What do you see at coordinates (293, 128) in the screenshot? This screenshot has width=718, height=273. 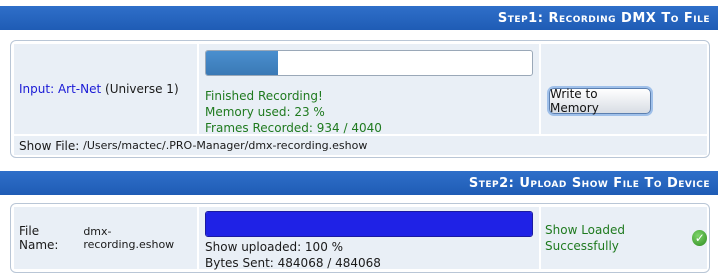 I see `frames-recorded: Frames Recorded: 934 / 4040` at bounding box center [293, 128].